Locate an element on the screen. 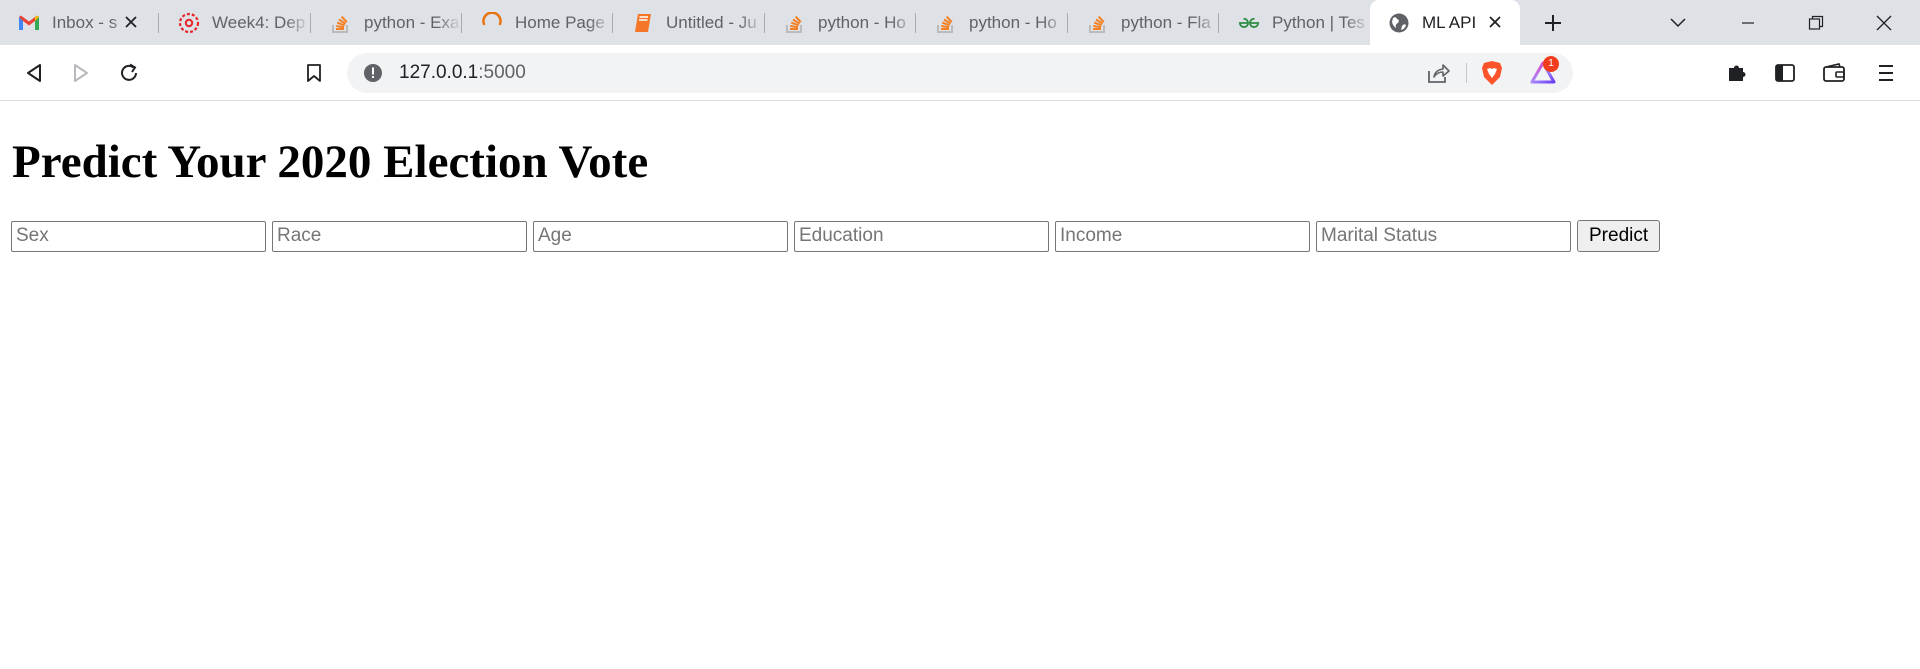 The width and height of the screenshot is (1920, 669). predict-button: Predict is located at coordinates (1619, 236).